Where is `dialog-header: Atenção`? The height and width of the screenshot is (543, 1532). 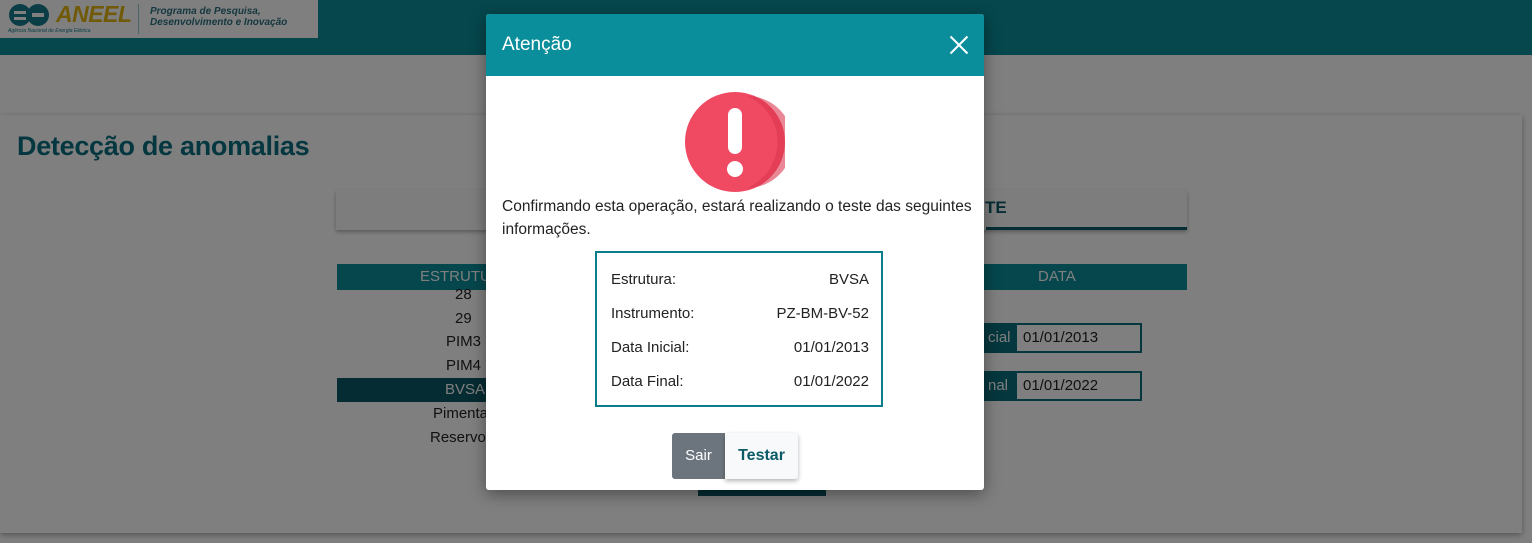
dialog-header: Atenção is located at coordinates (735, 45).